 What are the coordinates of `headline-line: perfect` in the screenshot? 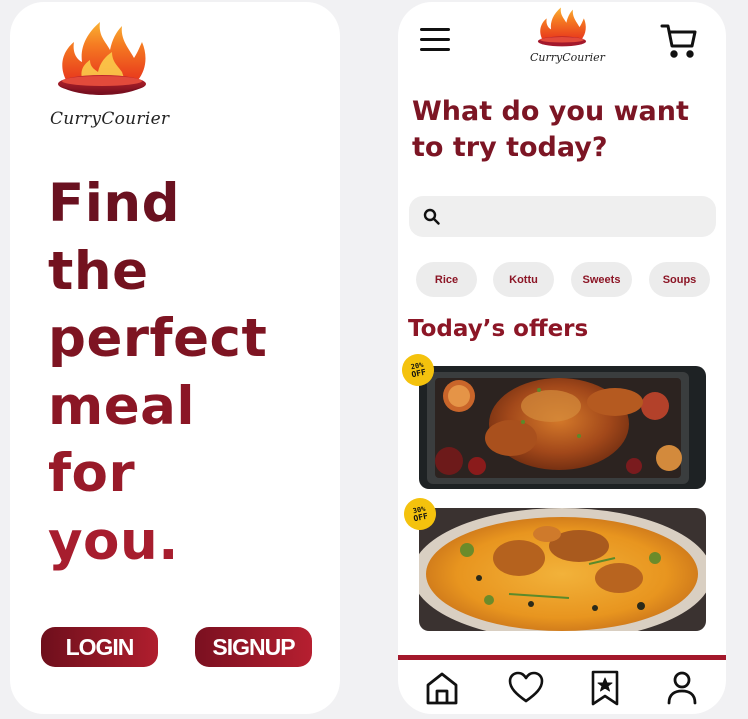 It's located at (158, 338).